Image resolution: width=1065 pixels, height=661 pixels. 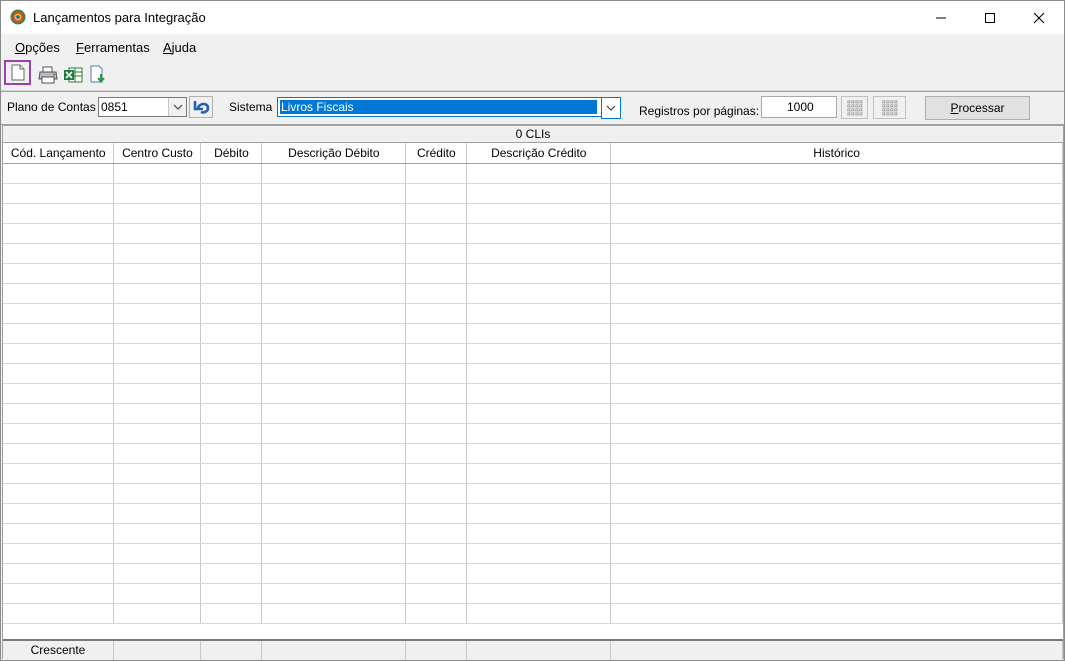 What do you see at coordinates (334, 153) in the screenshot?
I see `column-header-descricao-debito: Descrição Débito` at bounding box center [334, 153].